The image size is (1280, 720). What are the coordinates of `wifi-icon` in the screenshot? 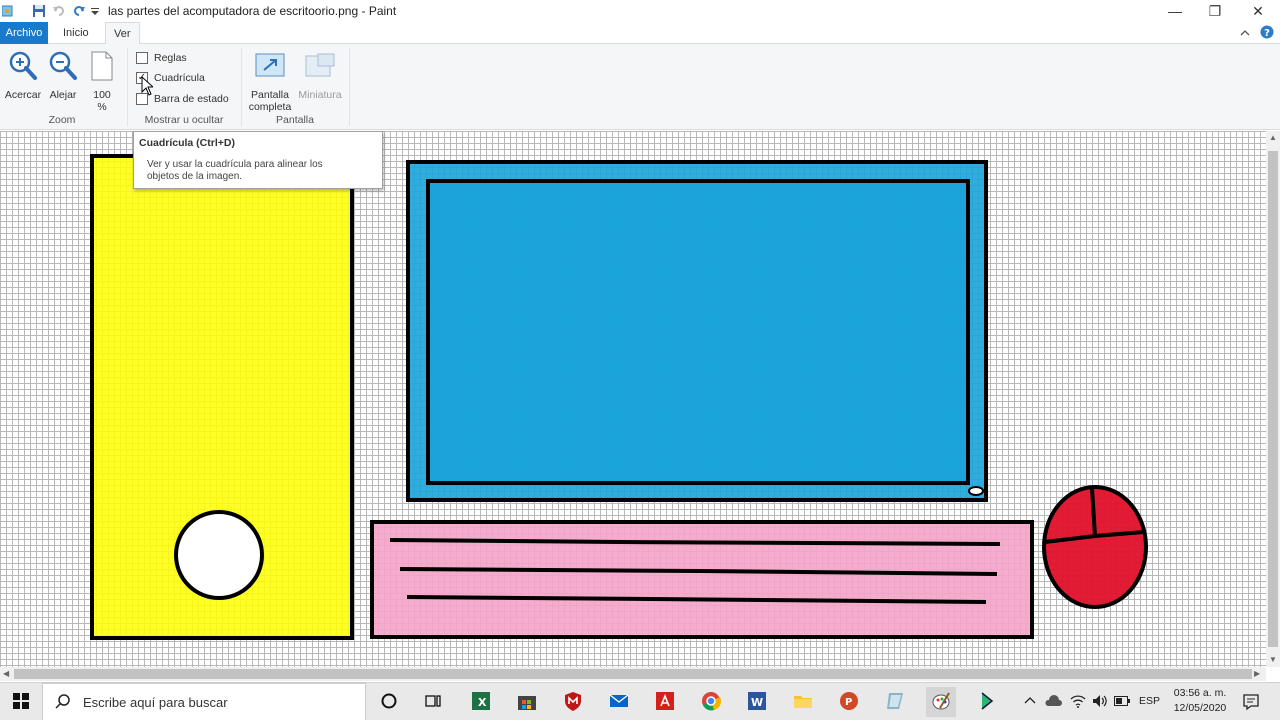 It's located at (1078, 702).